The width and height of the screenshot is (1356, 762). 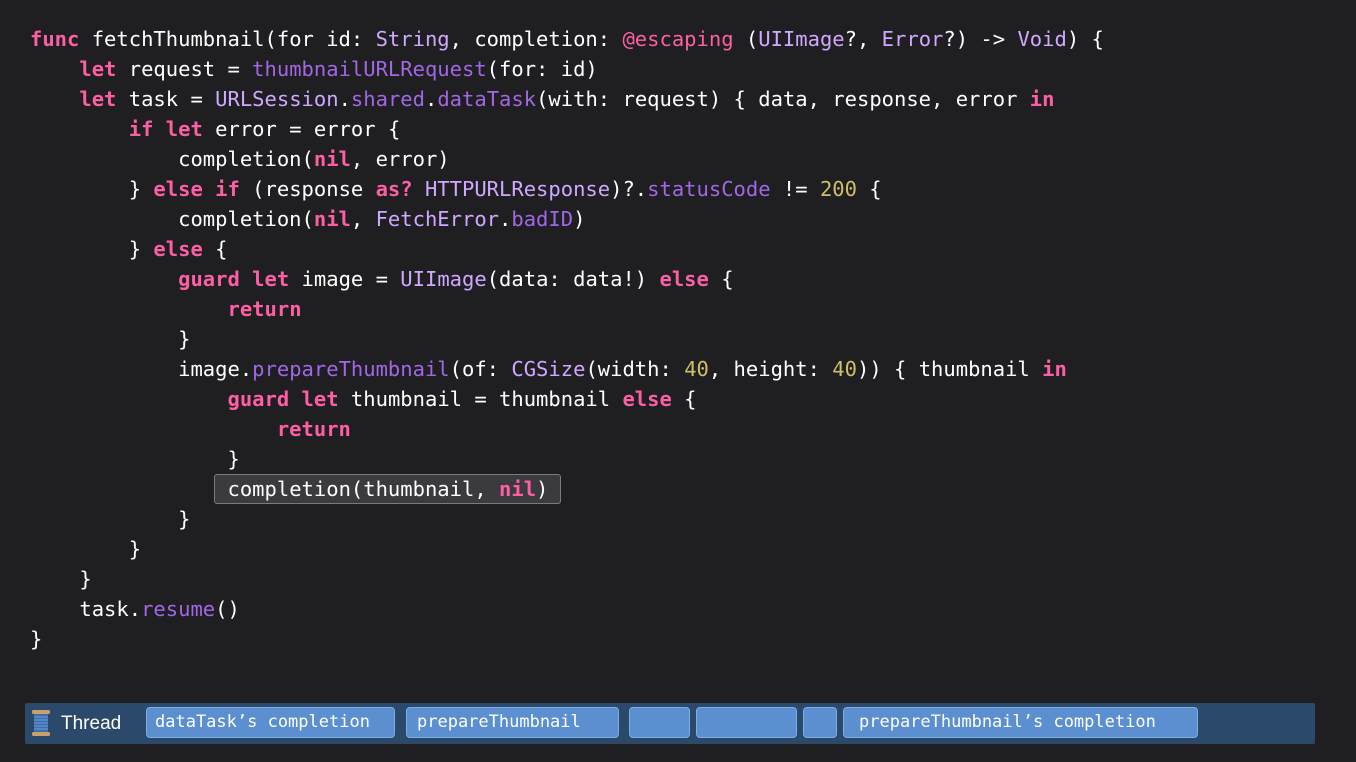 I want to click on code-token: (, so click(x=746, y=39).